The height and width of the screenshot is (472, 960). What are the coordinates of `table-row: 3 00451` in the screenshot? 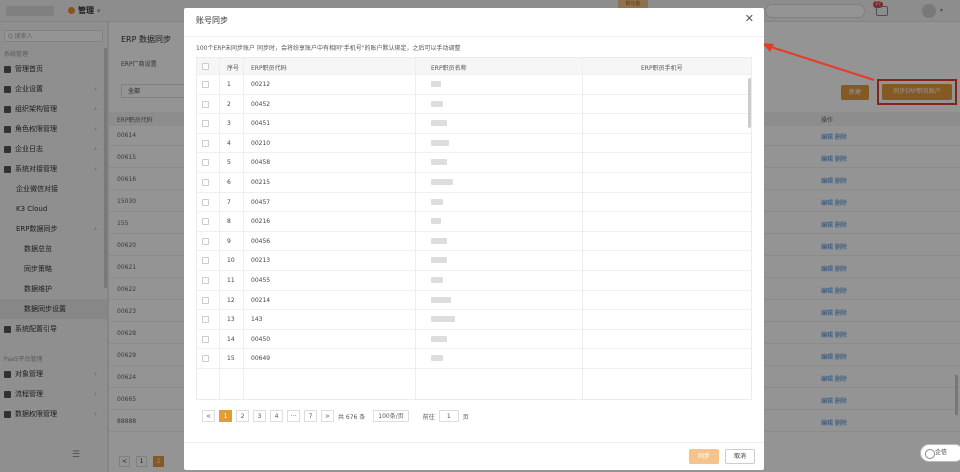 It's located at (474, 124).